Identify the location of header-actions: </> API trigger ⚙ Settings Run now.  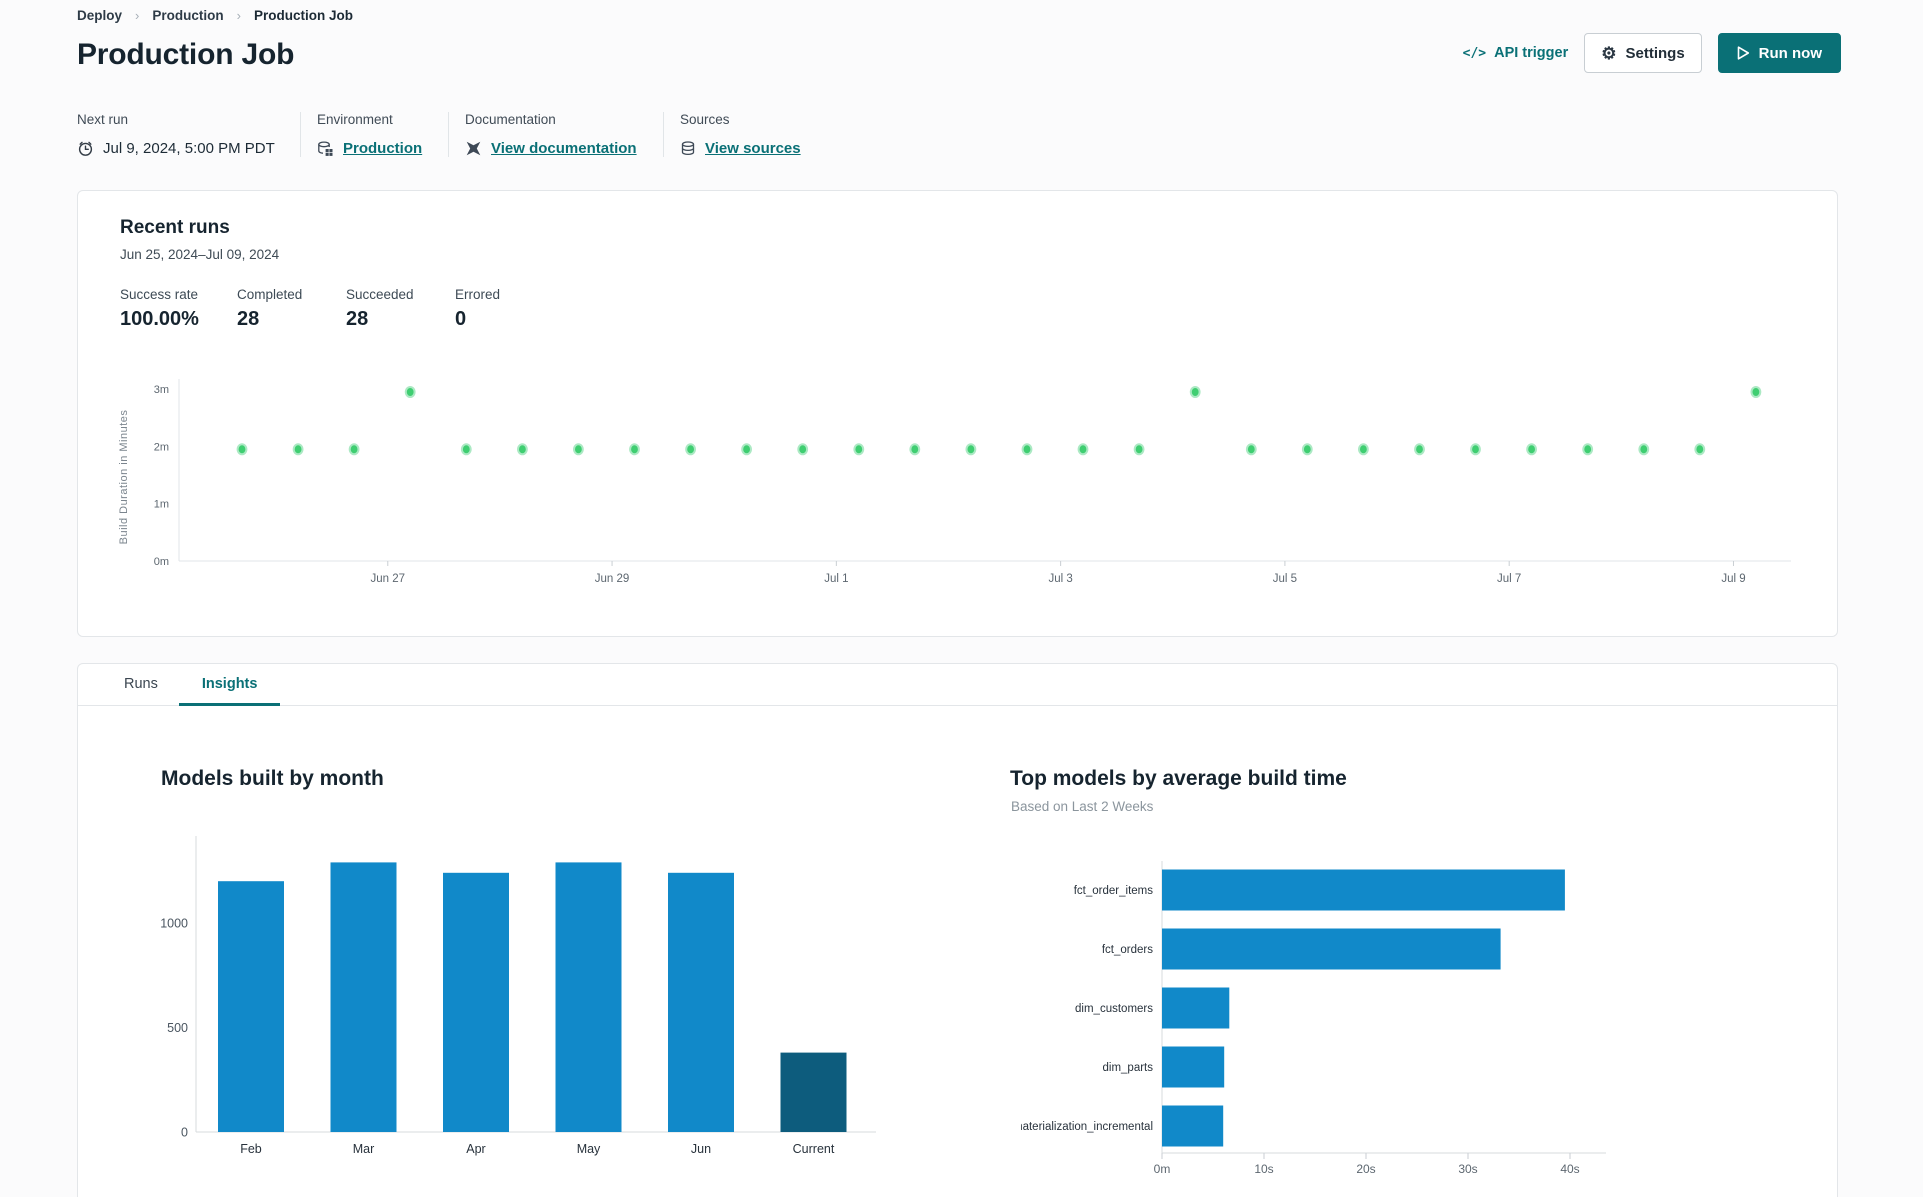
(1652, 53).